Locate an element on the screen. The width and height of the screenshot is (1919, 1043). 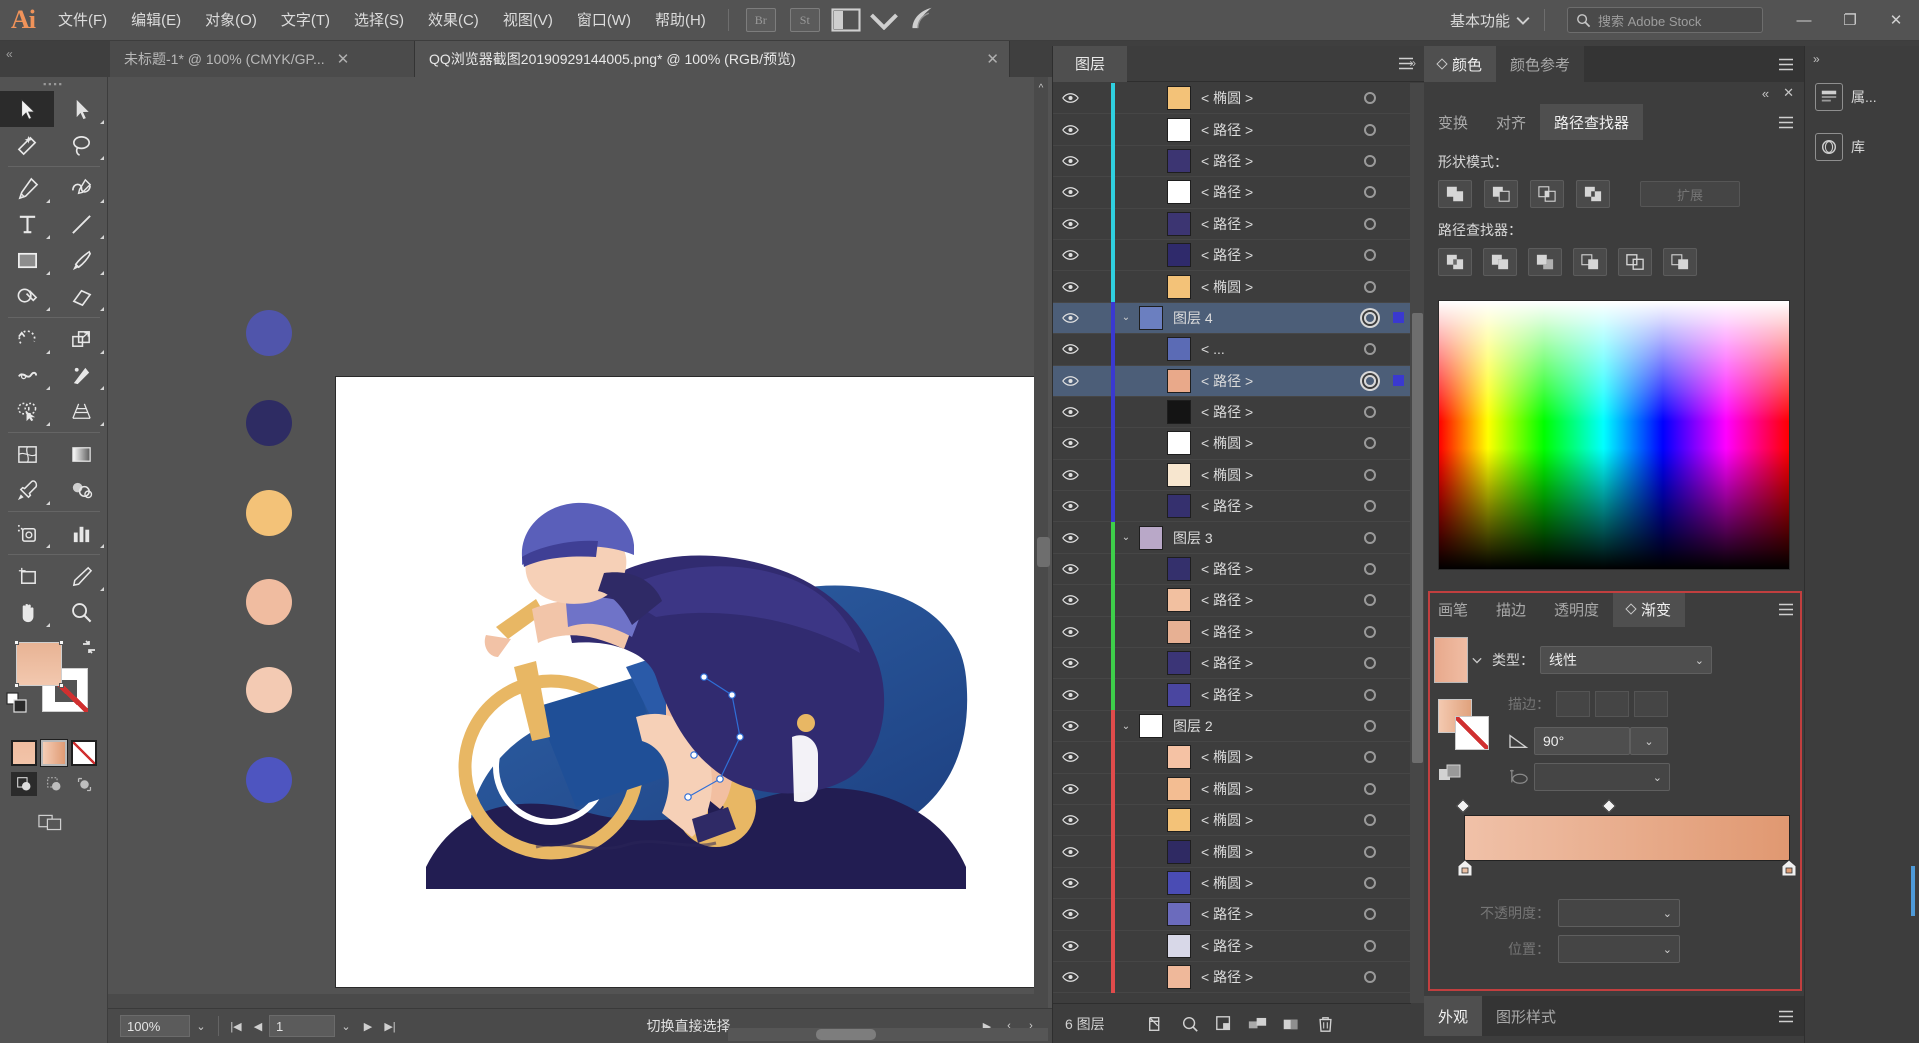
menu-view: 视图(V) is located at coordinates (528, 20).